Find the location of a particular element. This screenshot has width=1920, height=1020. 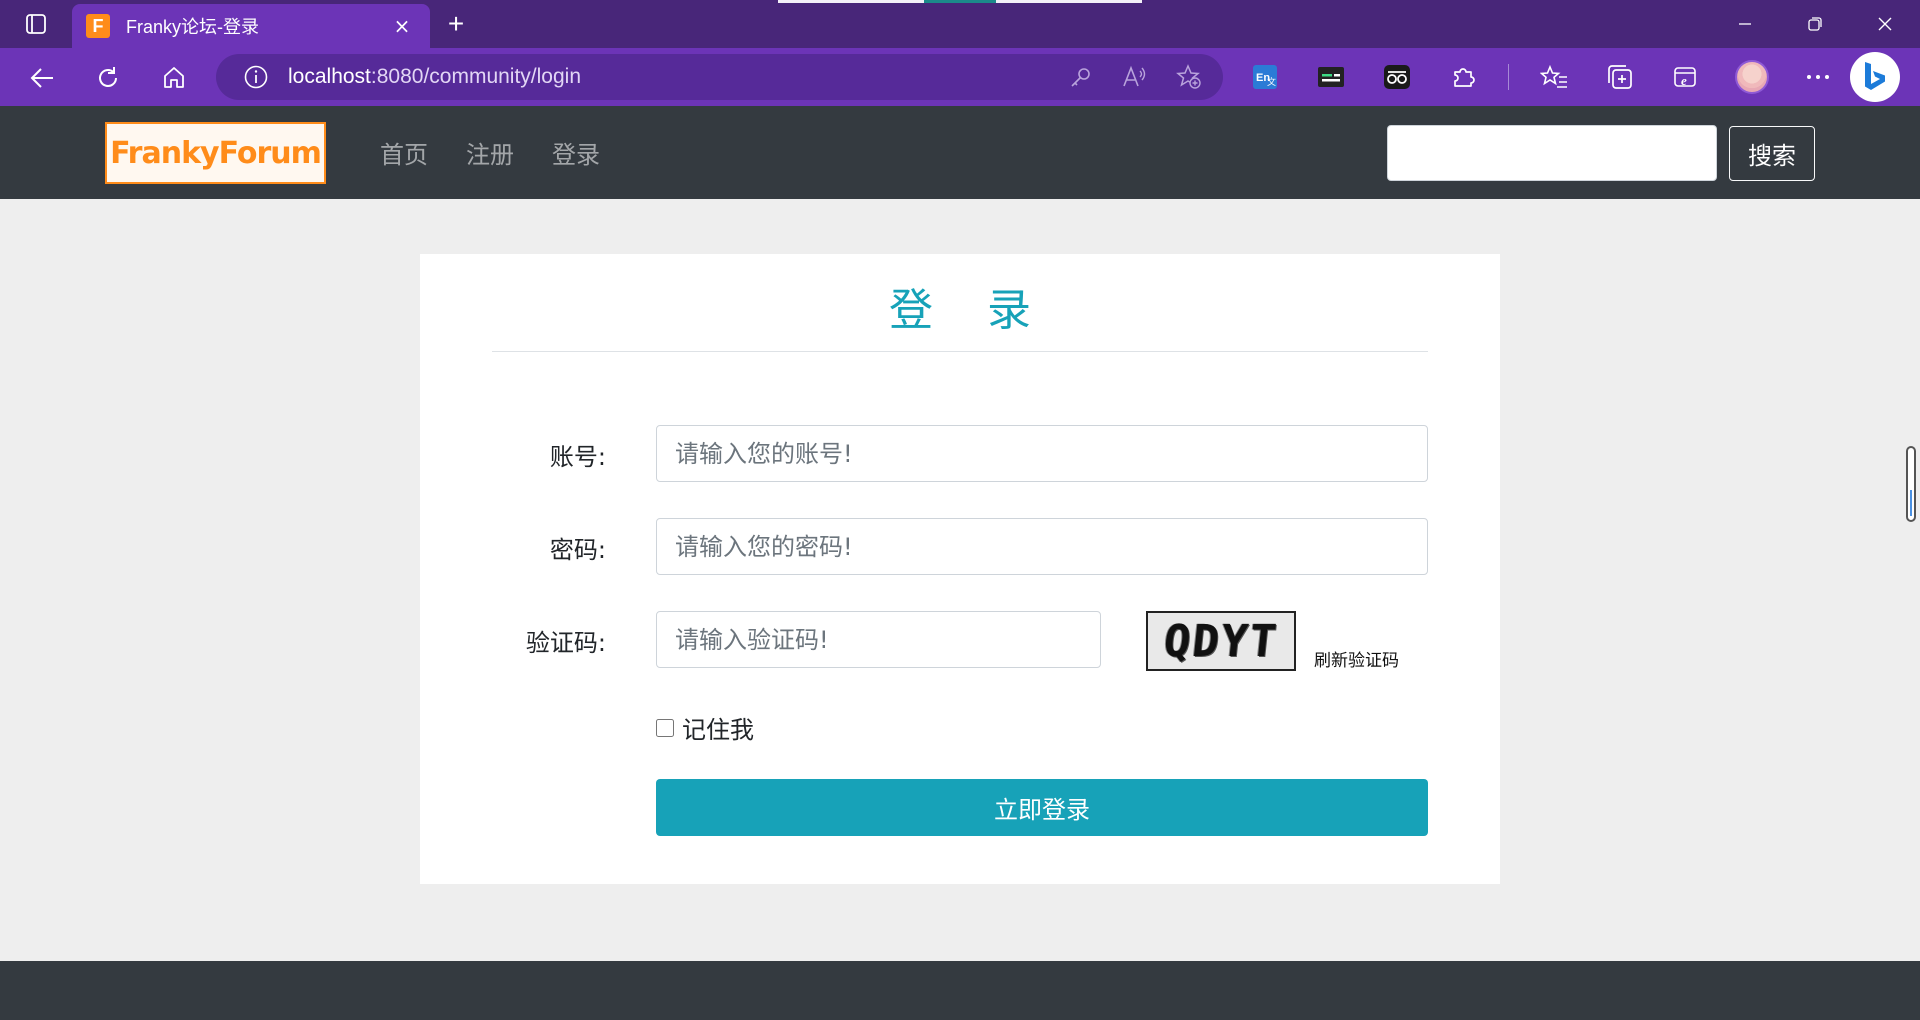

captcha-text: QDYT is located at coordinates (1221, 641).